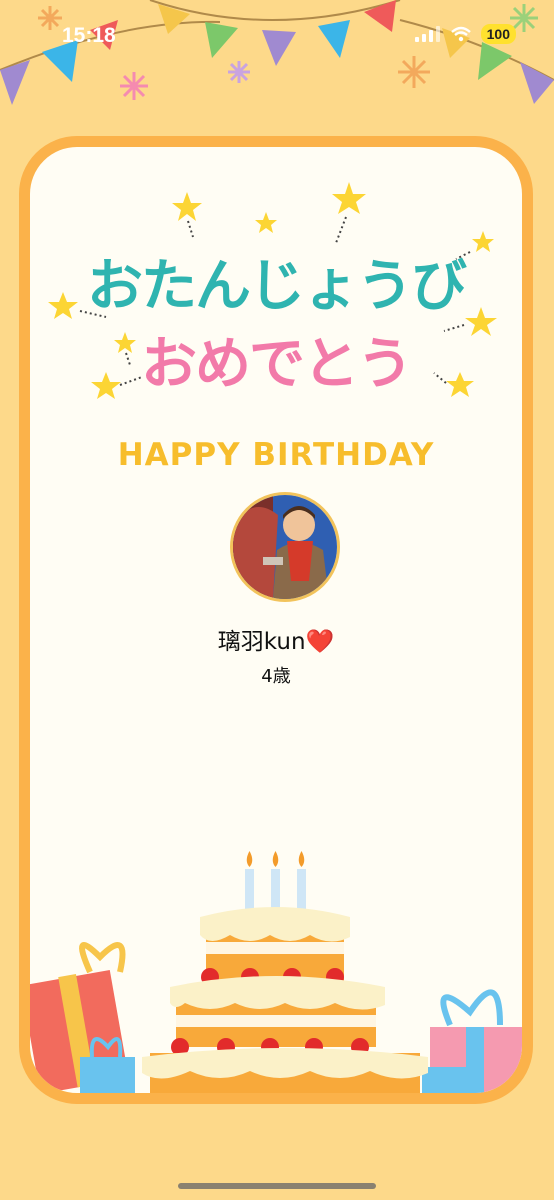 The image size is (554, 1200). What do you see at coordinates (277, 1186) in the screenshot?
I see `home-indicator` at bounding box center [277, 1186].